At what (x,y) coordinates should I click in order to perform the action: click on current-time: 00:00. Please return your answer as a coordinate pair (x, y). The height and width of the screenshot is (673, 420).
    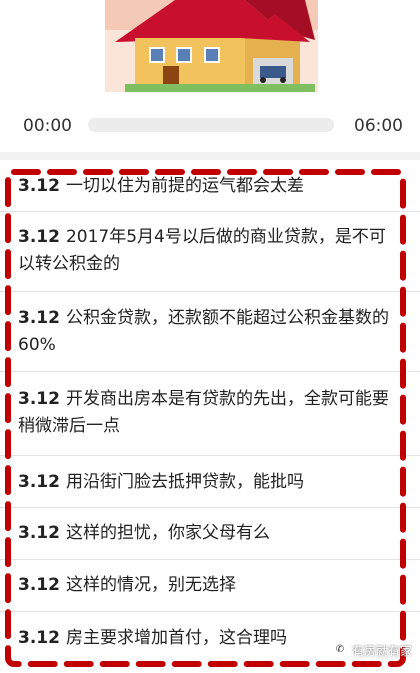
    Looking at the image, I should click on (47, 126).